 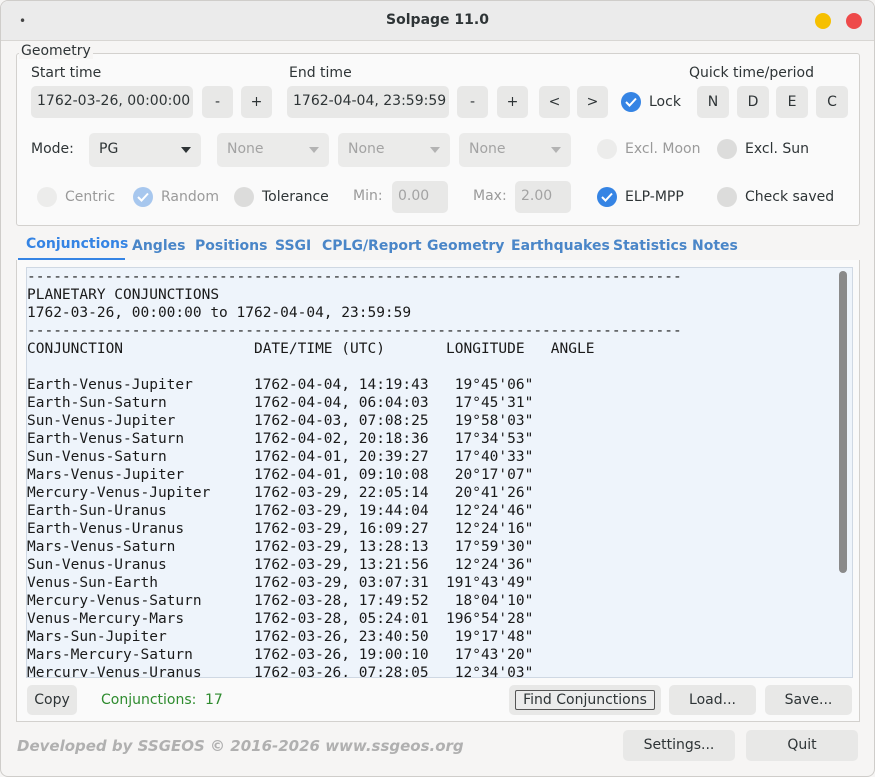 I want to click on end-plus-button: +, so click(x=512, y=102).